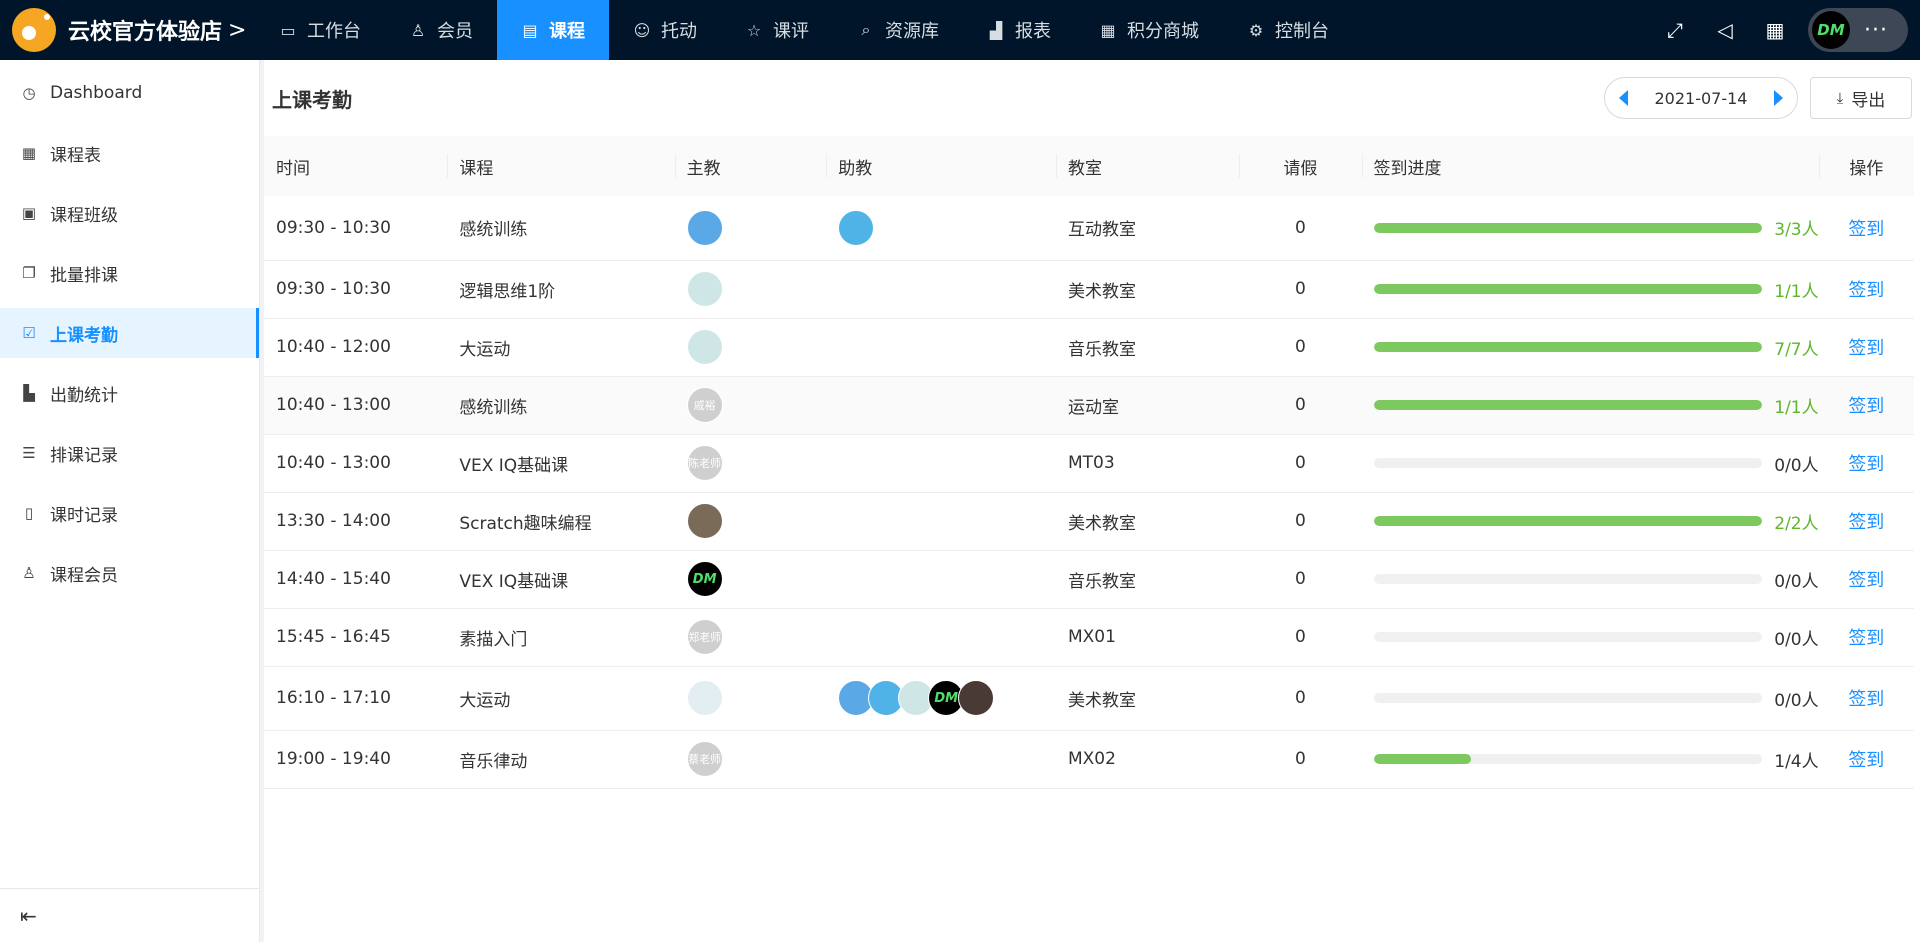  I want to click on avatar: 陈老师, so click(704, 463).